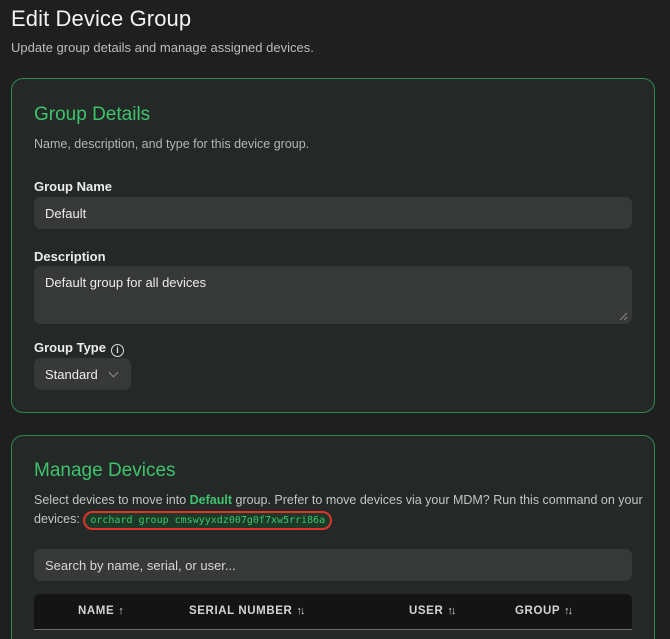  Describe the element at coordinates (247, 611) in the screenshot. I see `column-header-serial-number: SERIAL NUMBER ↑↓` at that location.